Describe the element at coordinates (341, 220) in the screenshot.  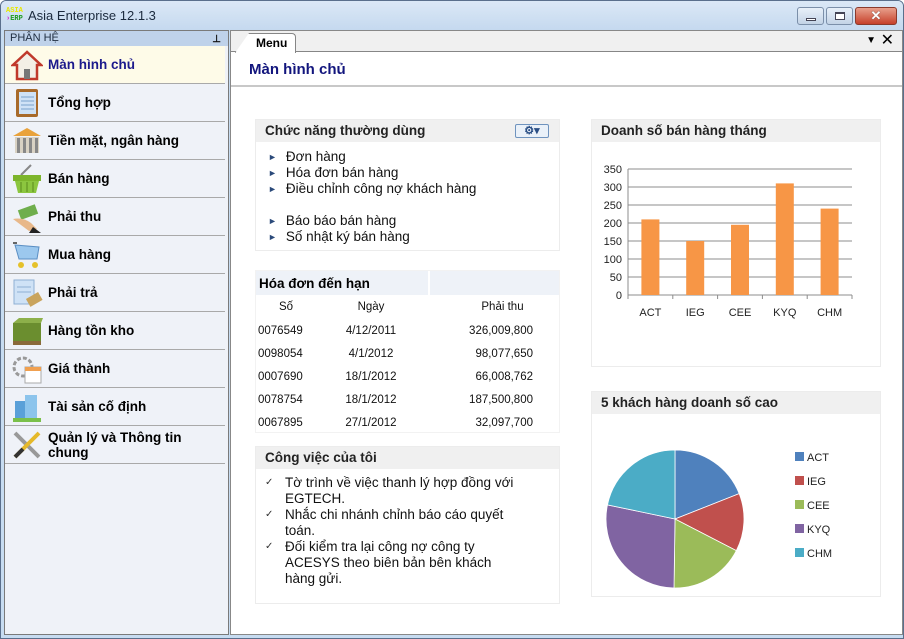
I see `favorite-link-label: Báo báo bán hàng` at that location.